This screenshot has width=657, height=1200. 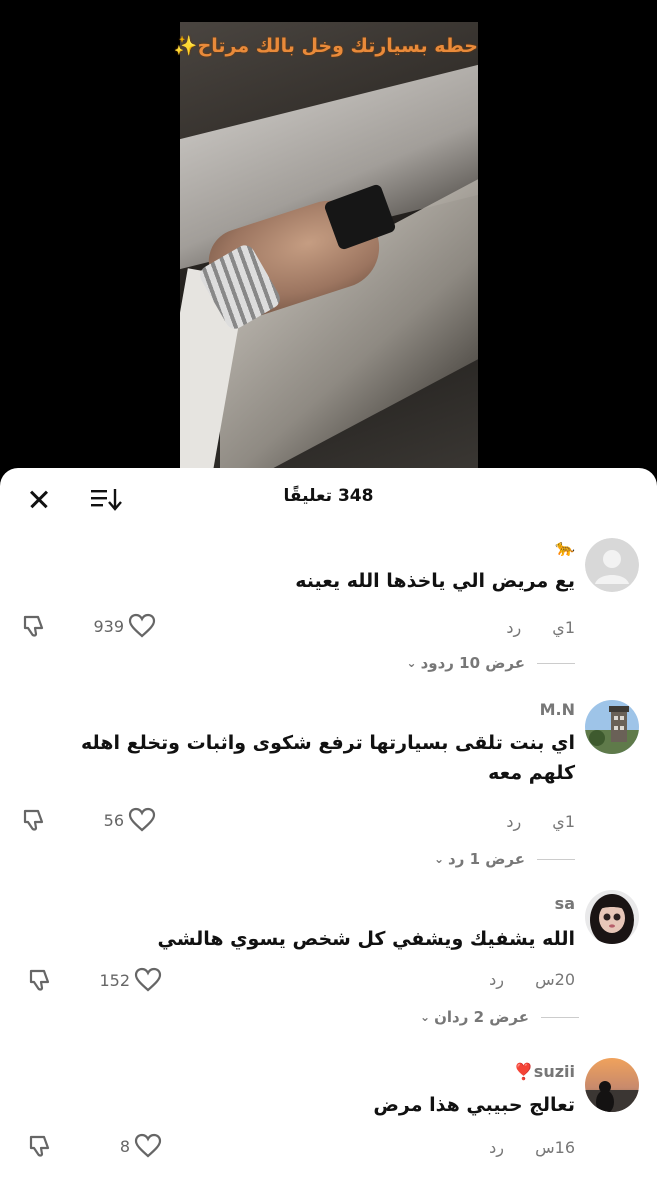 I want to click on comment-meta: 20س رد, so click(x=532, y=979).